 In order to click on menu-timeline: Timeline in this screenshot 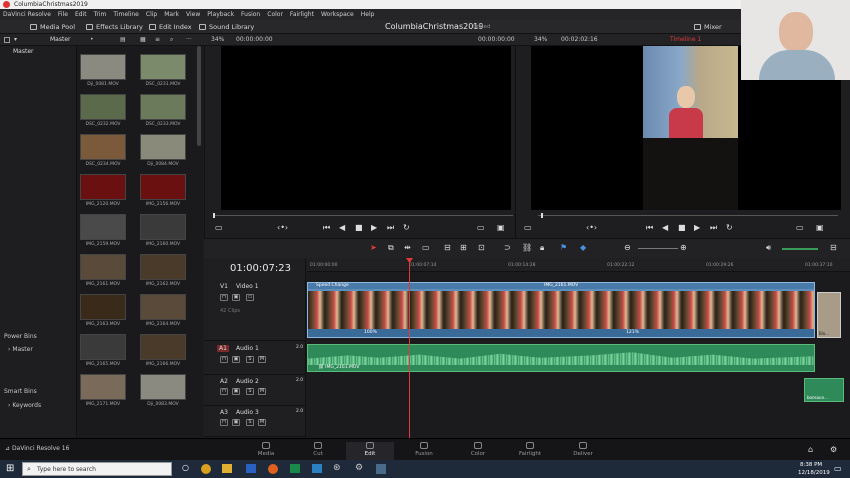, I will do `click(126, 14)`.